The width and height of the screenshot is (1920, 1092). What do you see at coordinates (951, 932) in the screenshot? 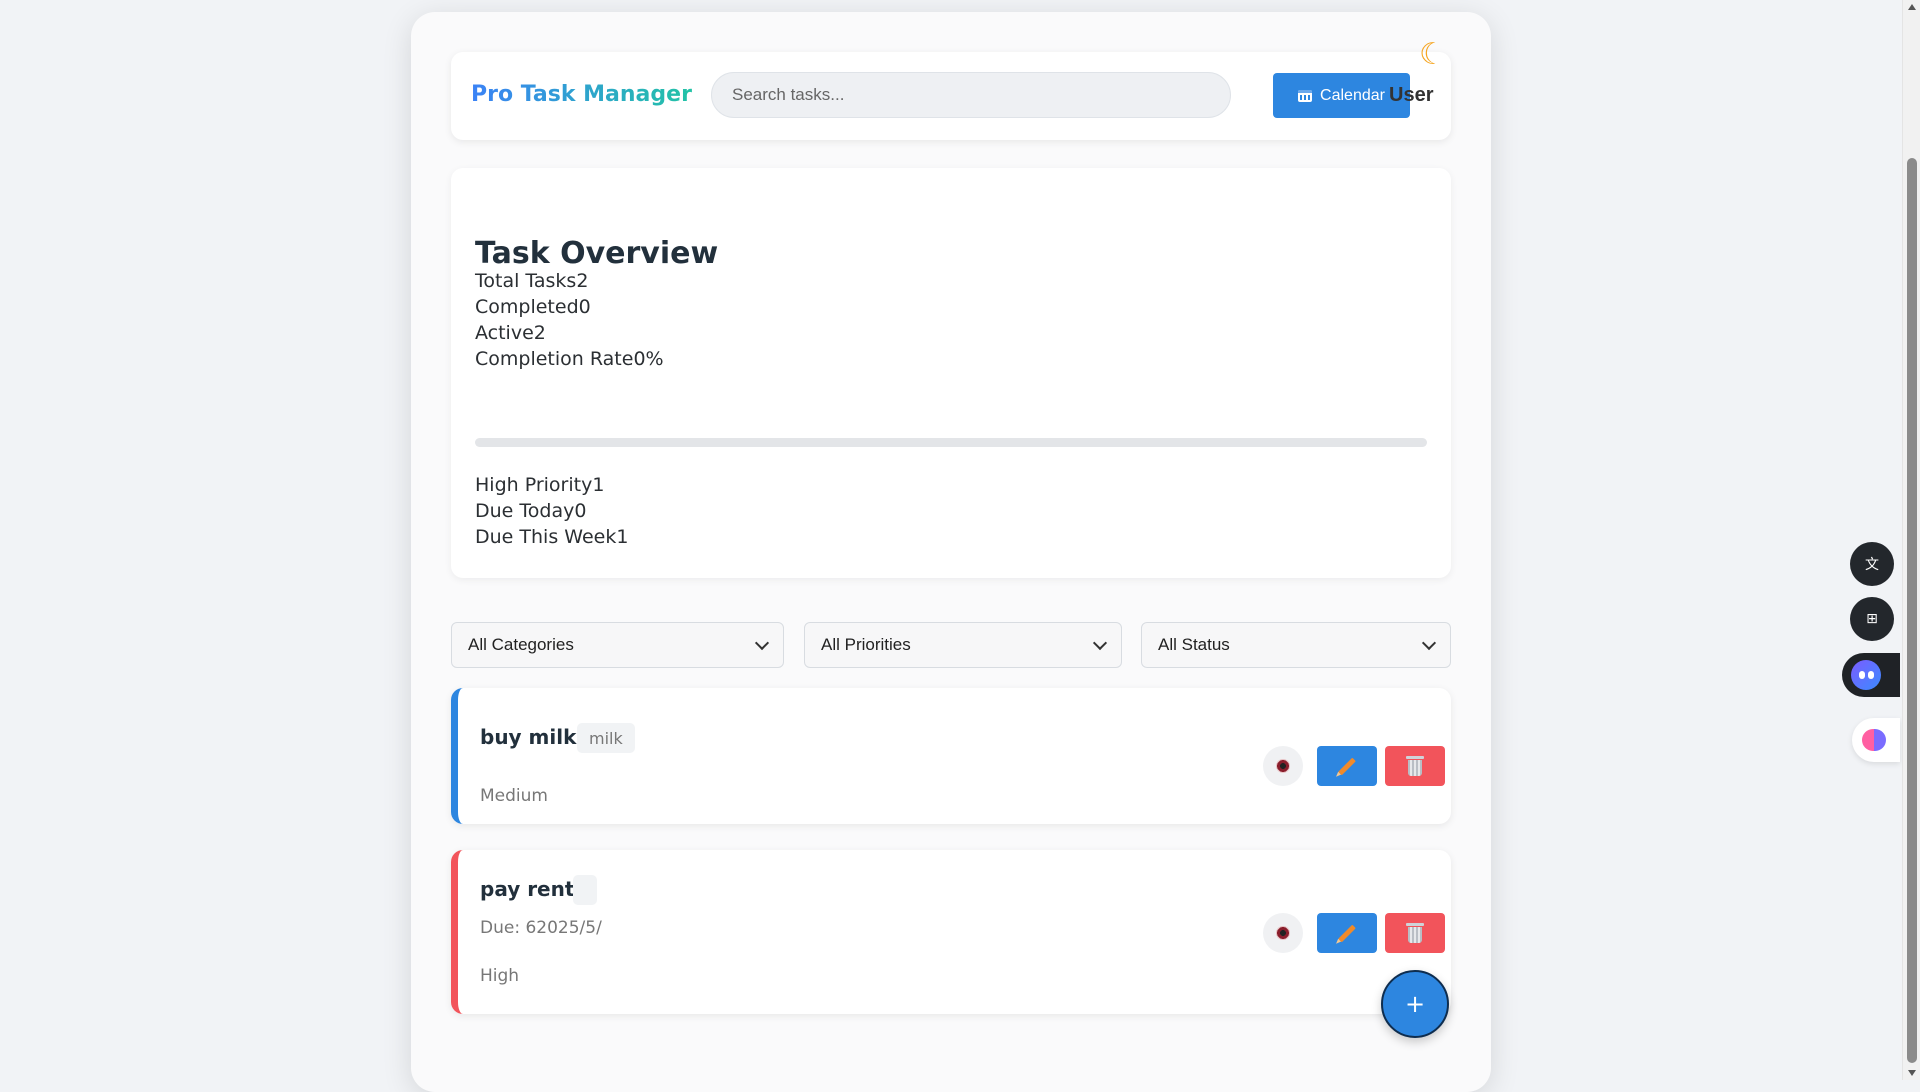
I see `task-card: pay rent Due: 62025/5/ High` at bounding box center [951, 932].